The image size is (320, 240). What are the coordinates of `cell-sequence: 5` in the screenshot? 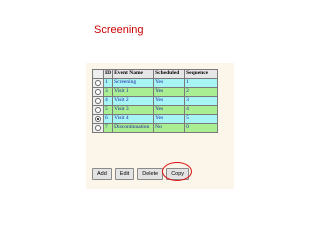 It's located at (201, 119).